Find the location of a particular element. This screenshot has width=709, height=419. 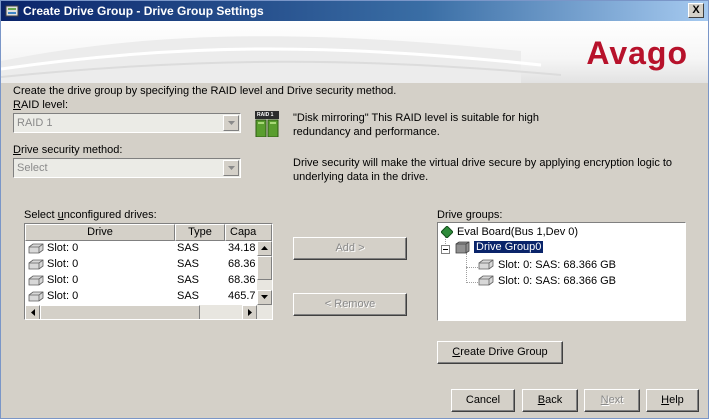

table-row: Slot: 0 SAS 465.7 is located at coordinates (141, 297).